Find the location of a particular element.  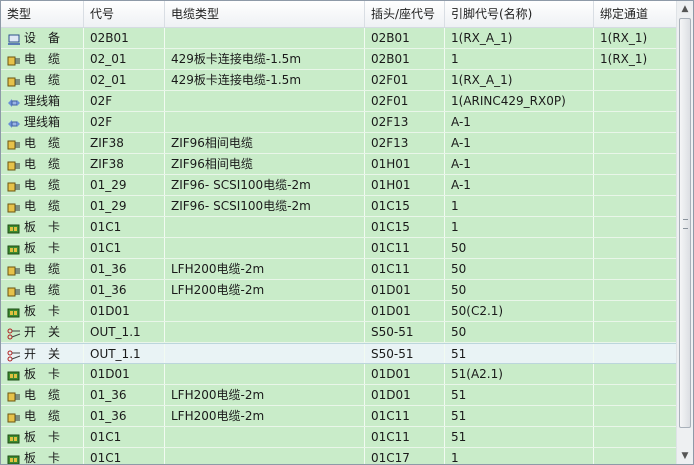

table-row: 电 缆 01_29 ZIF96- SCSI100电缆-2m 01C15 1 is located at coordinates (338, 206).